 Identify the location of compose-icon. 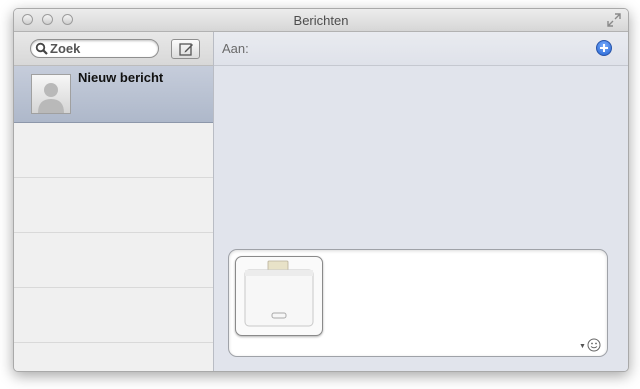
(186, 49).